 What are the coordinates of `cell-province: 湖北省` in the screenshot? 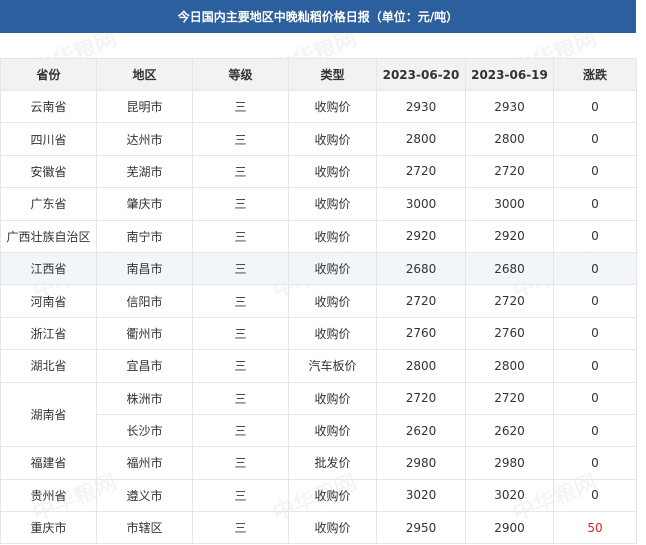 It's located at (48, 366).